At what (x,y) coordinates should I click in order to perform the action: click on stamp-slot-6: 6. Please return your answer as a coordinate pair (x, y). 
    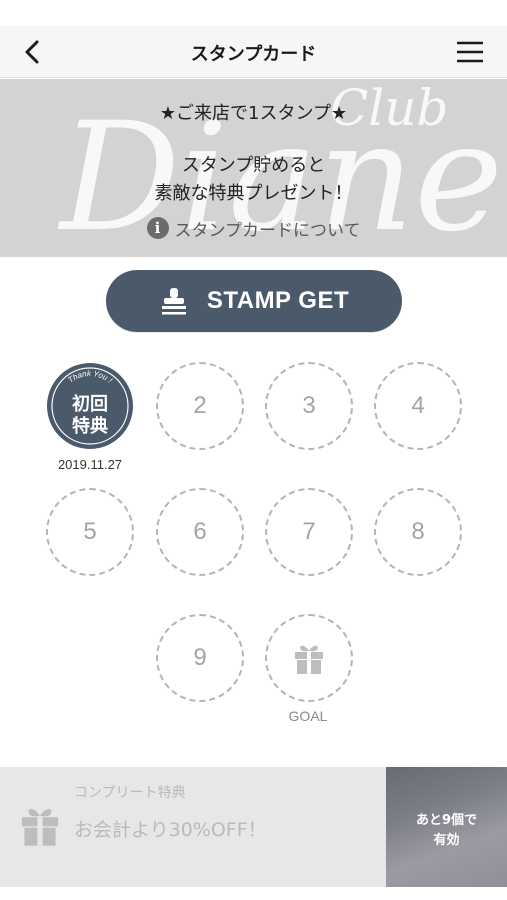
    Looking at the image, I should click on (200, 532).